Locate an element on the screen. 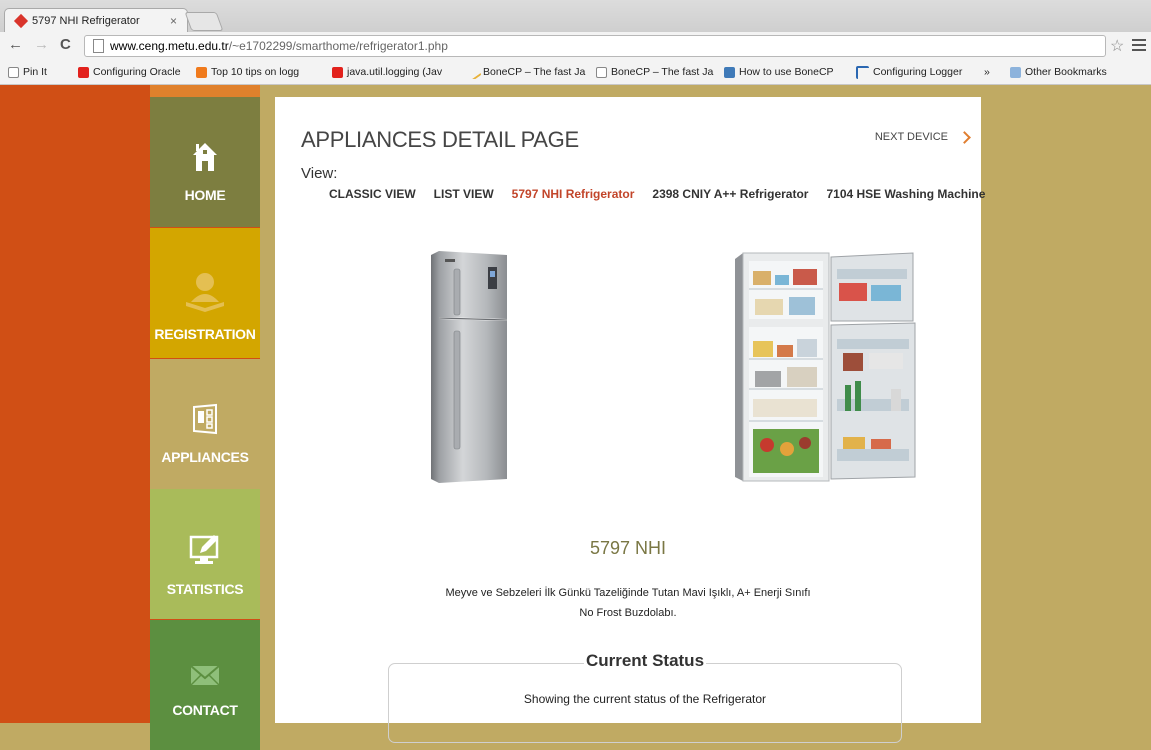 Image resolution: width=1151 pixels, height=750 pixels. sidebar-item-label: STATISTICS is located at coordinates (205, 589).